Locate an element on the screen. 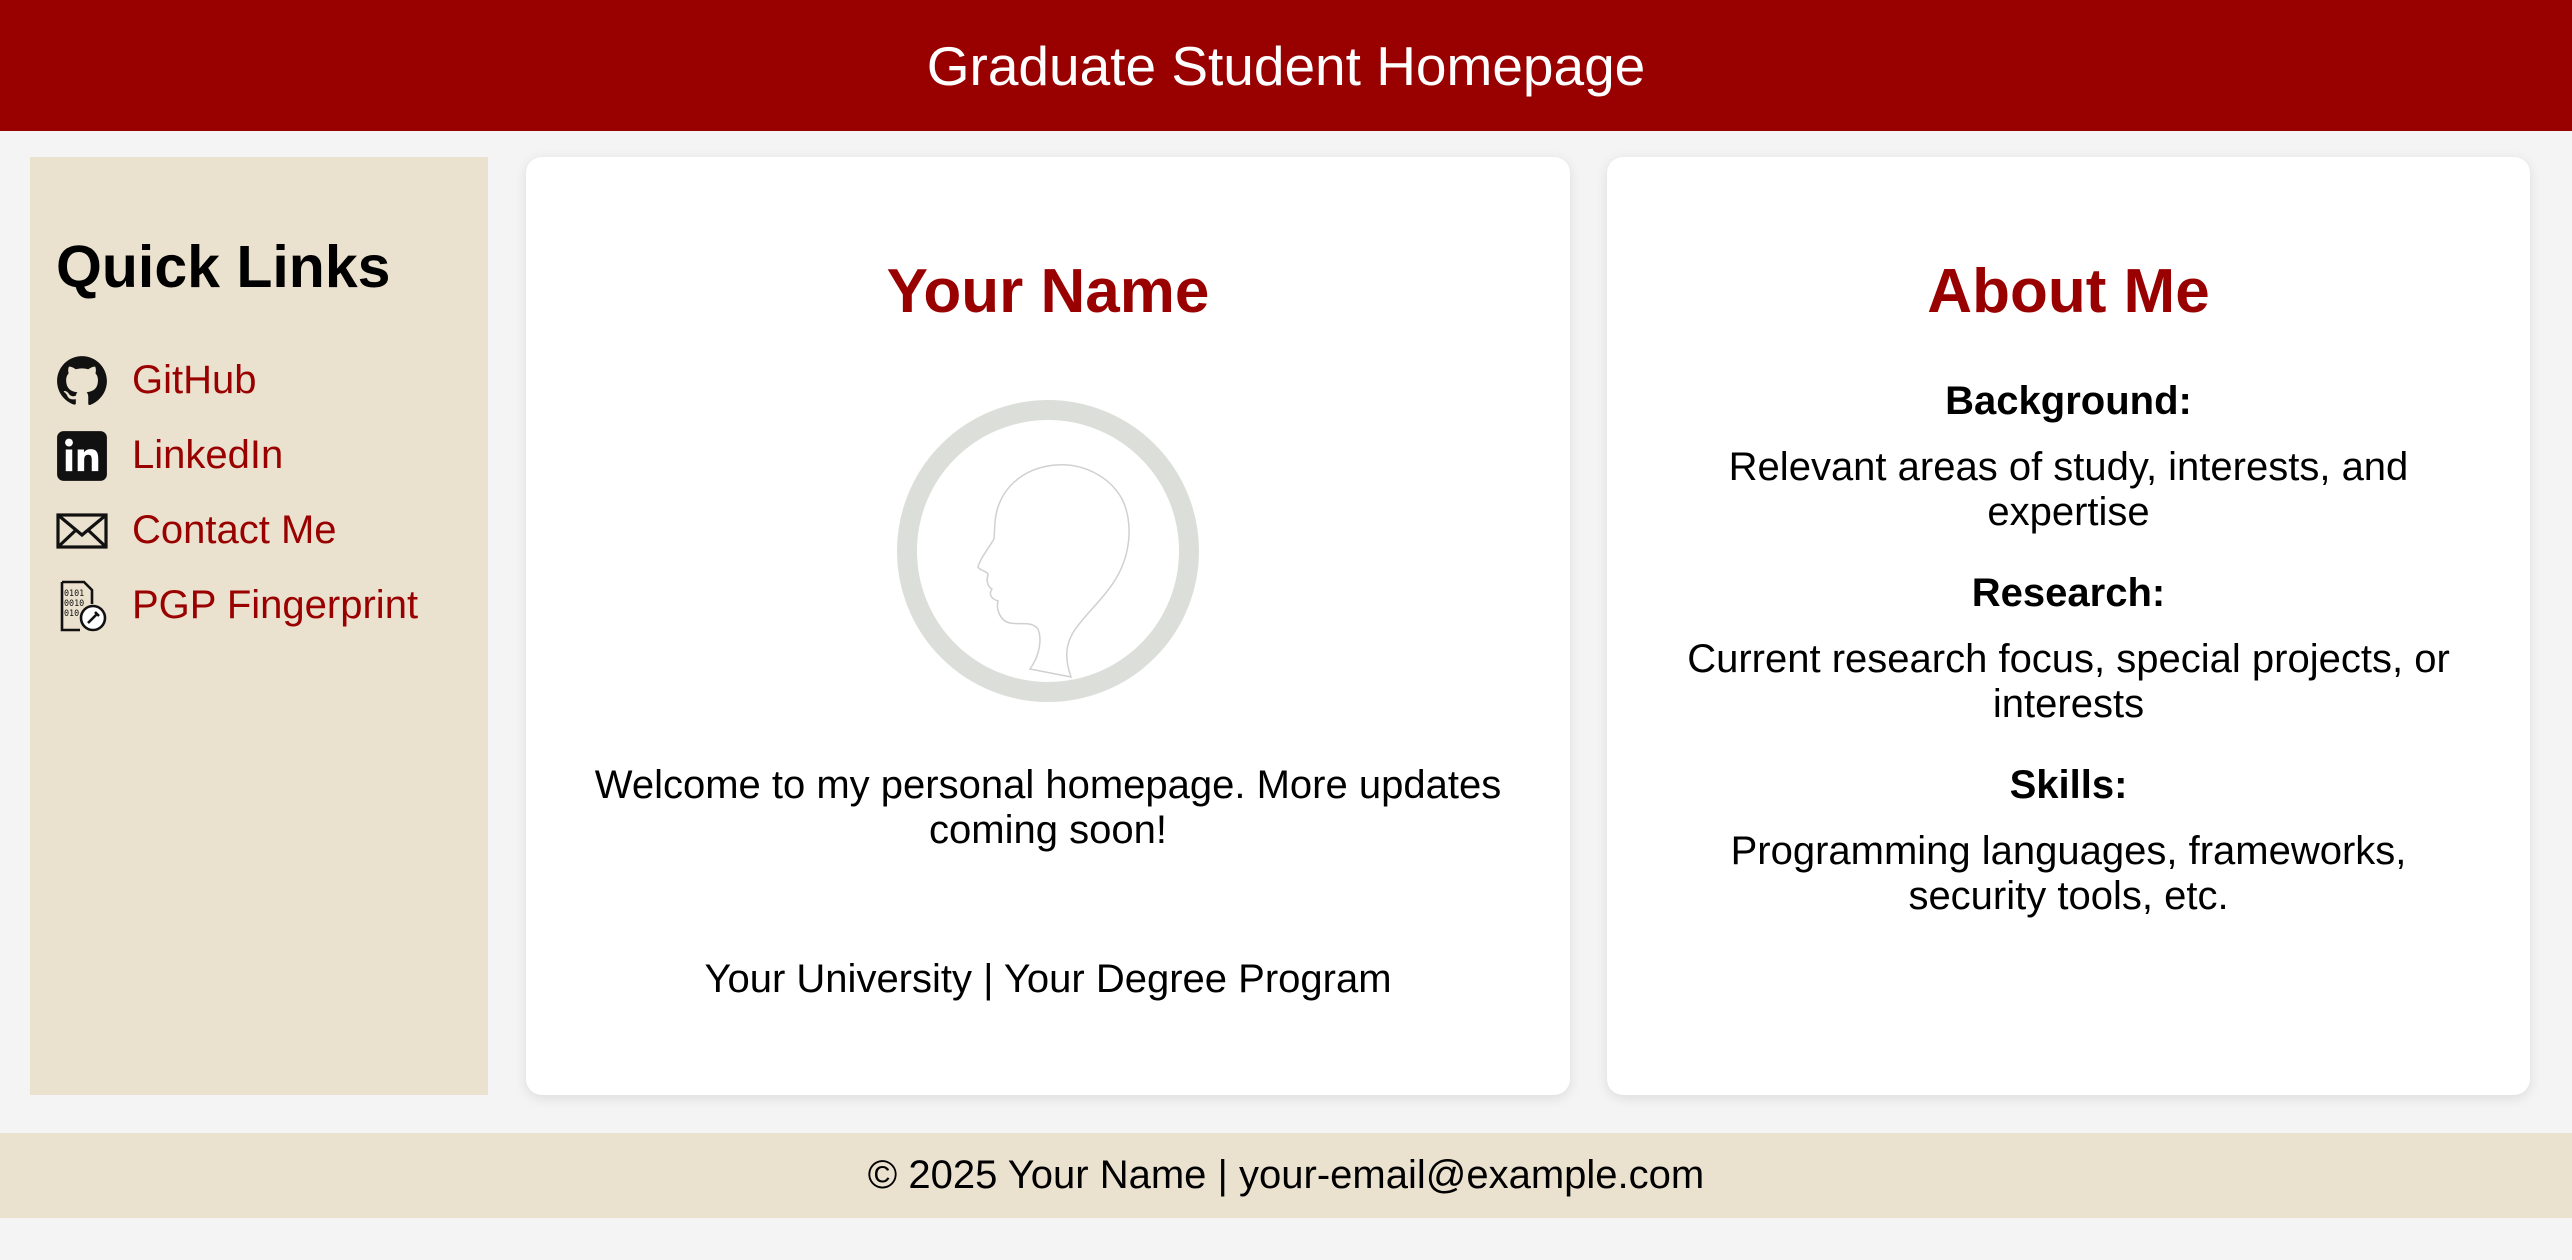  svg-text: 0101 is located at coordinates (74, 593).